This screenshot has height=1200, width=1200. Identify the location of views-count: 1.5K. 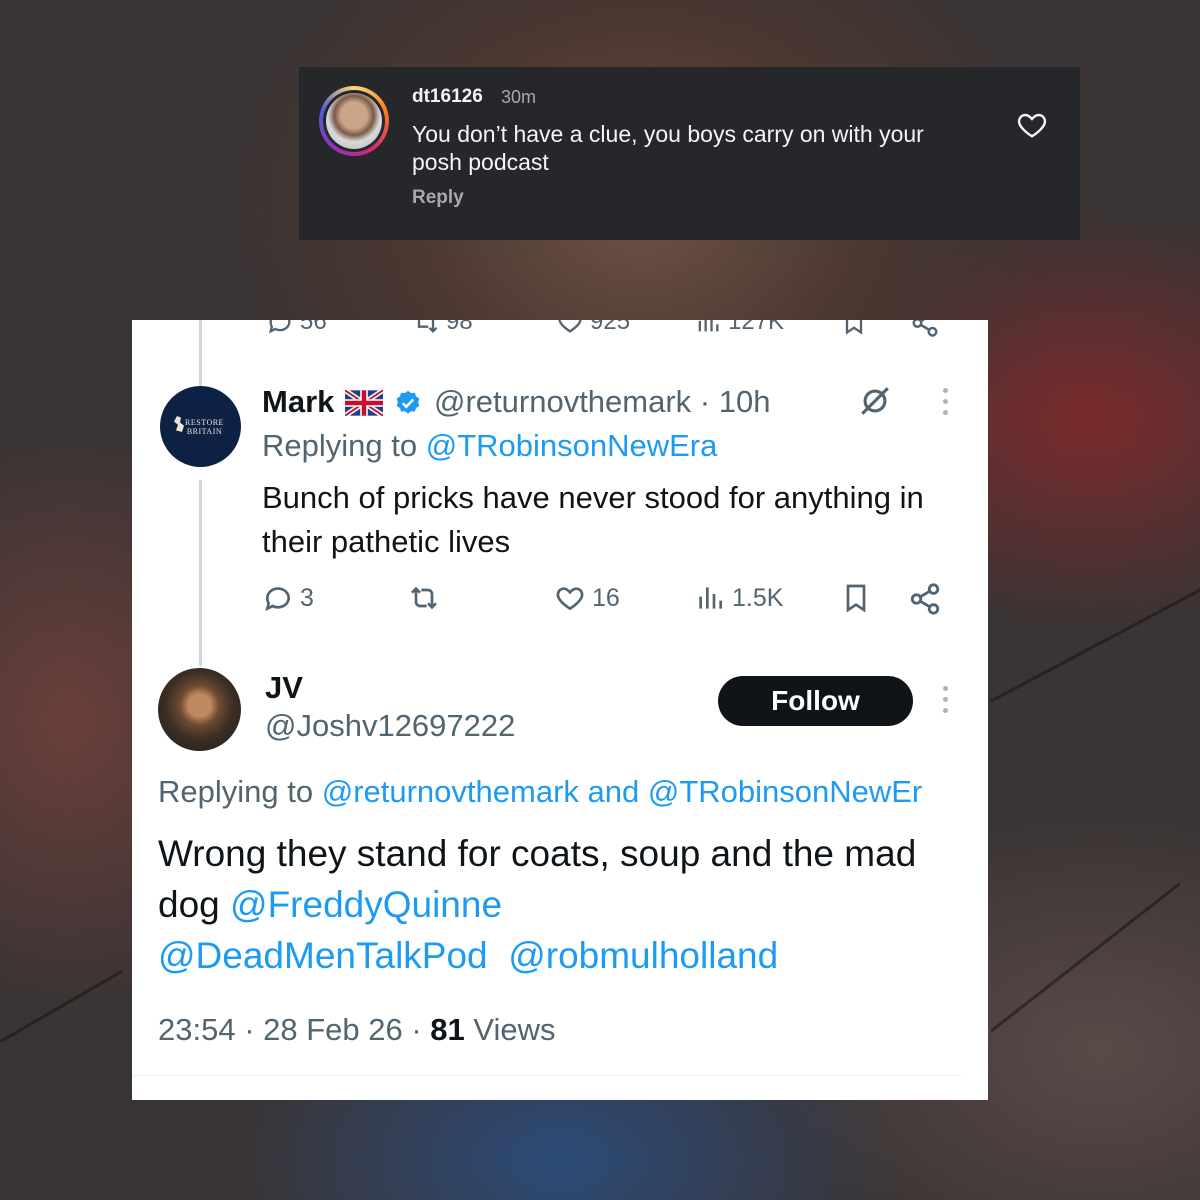
(758, 597).